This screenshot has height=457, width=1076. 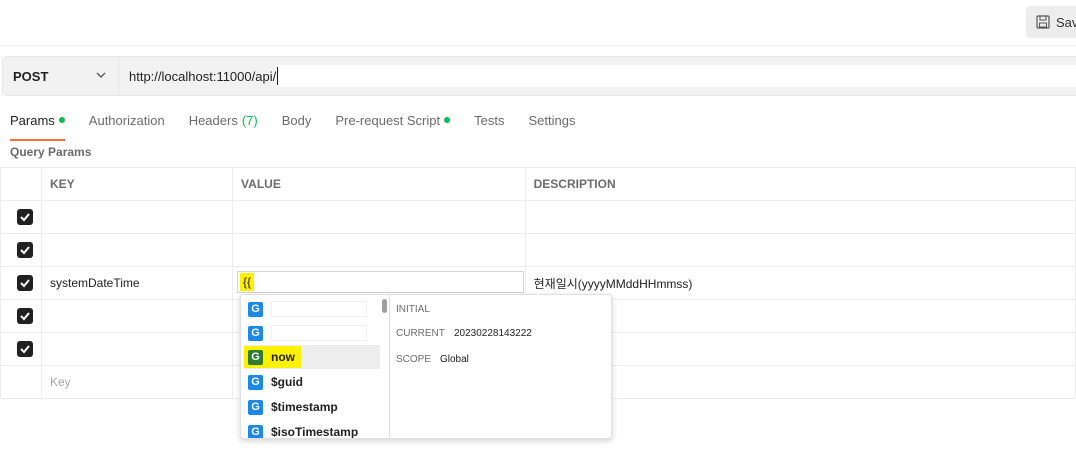 I want to click on autocomplete-item: G $isoTimestamp, so click(x=312, y=429).